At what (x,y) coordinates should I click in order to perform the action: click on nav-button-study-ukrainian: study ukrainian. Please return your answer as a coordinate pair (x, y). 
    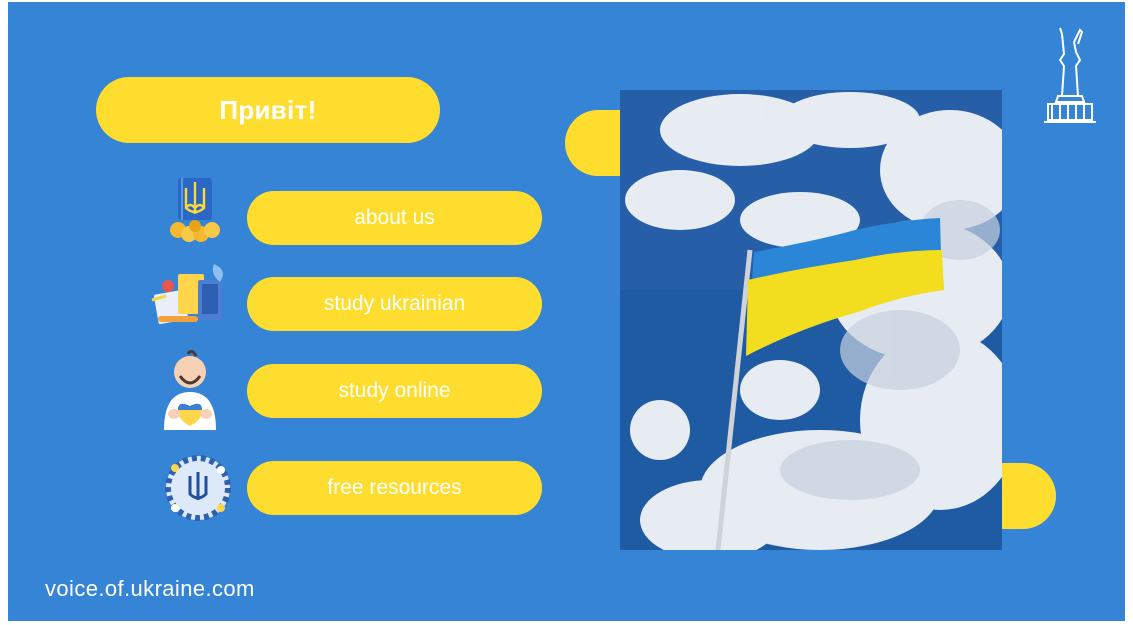
    Looking at the image, I should click on (394, 304).